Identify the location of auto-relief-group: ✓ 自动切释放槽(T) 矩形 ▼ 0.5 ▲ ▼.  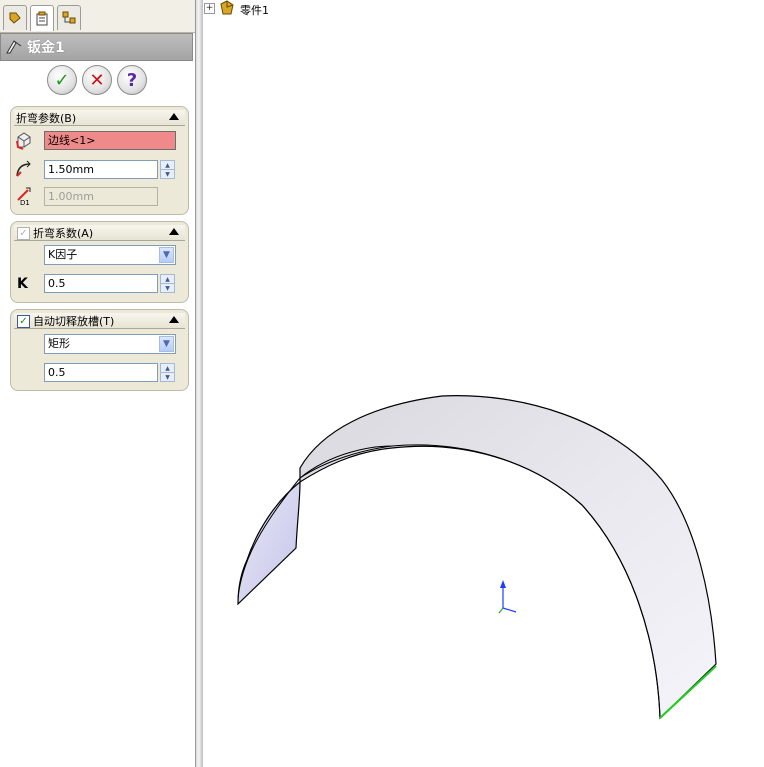
(99, 350).